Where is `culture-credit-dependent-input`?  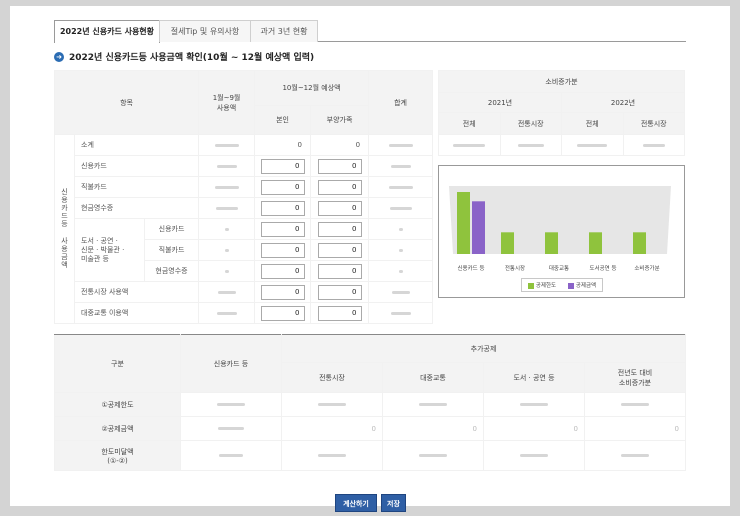 culture-credit-dependent-input is located at coordinates (339, 229).